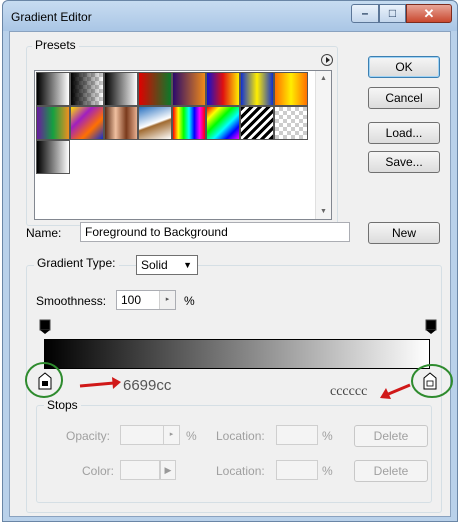  What do you see at coordinates (391, 436) in the screenshot?
I see `delete-opacity-stop-button: Delete` at bounding box center [391, 436].